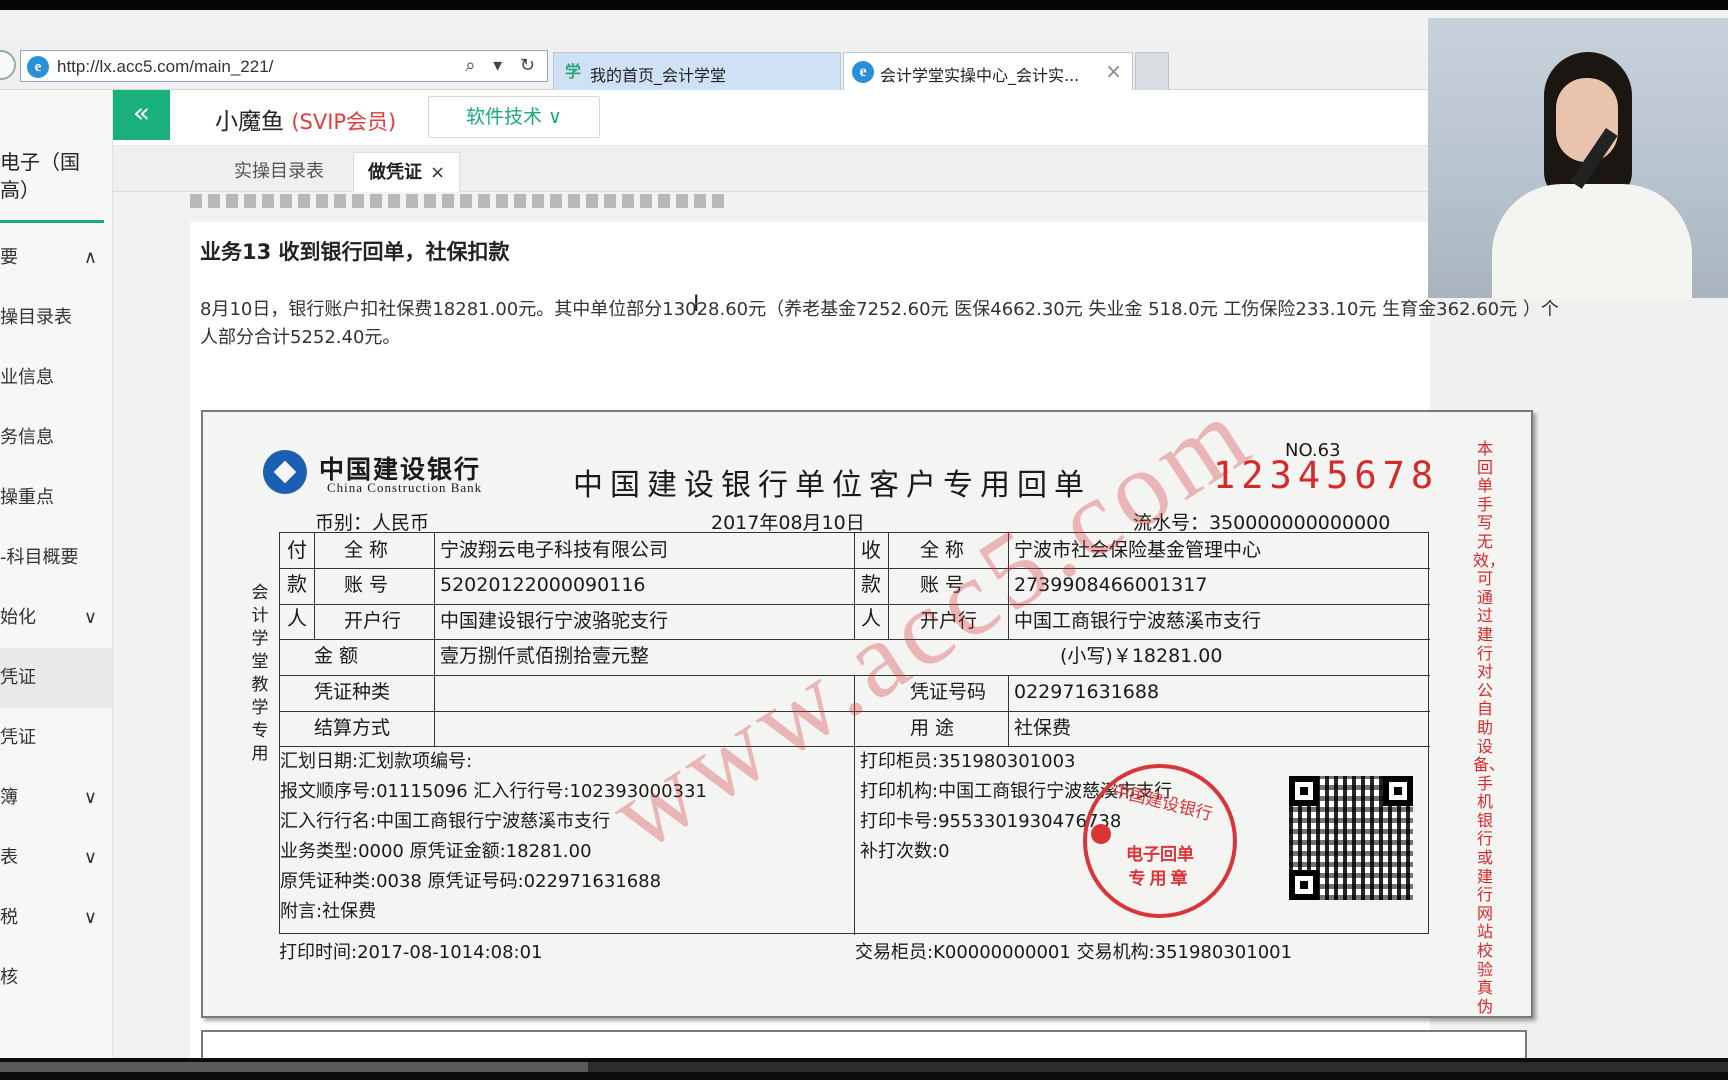  What do you see at coordinates (56, 378) in the screenshot?
I see `sidebar-item: 业信息` at bounding box center [56, 378].